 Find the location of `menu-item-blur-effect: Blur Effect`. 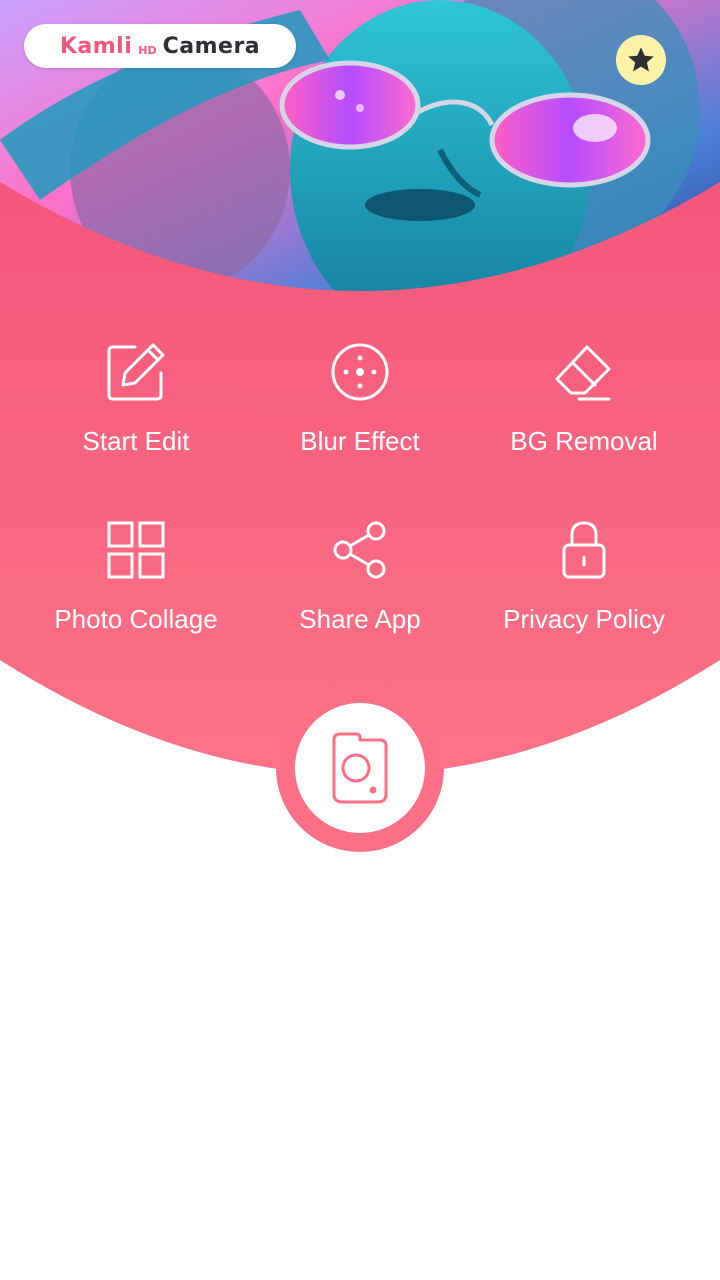

menu-item-blur-effect: Blur Effect is located at coordinates (360, 415).